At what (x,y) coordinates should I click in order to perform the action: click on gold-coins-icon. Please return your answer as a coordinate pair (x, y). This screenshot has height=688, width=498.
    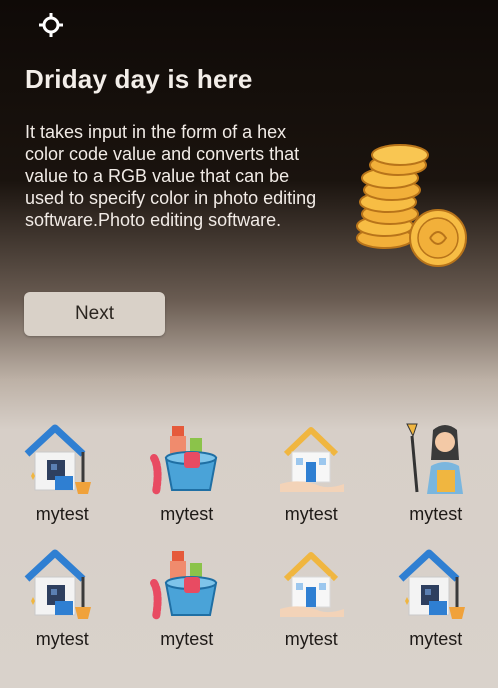
    Looking at the image, I should click on (411, 205).